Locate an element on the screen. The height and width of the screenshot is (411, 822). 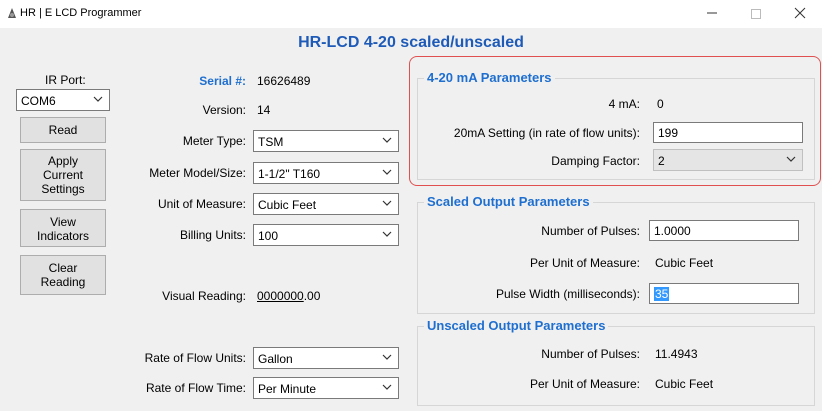
maximize-icon is located at coordinates (756, 14).